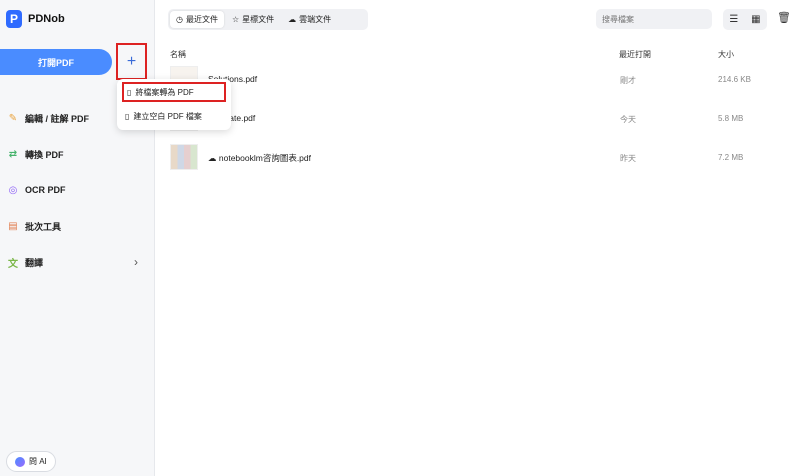 The image size is (800, 476). I want to click on add-popup-menu: ▯ 將檔案轉為 PDF ▯ 建立空白 PDF 檔案, so click(174, 104).